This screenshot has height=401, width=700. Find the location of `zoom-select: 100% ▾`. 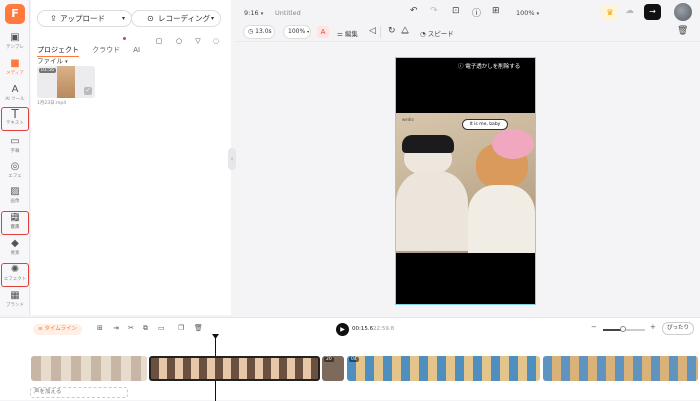

zoom-select: 100% ▾ is located at coordinates (518, 13).